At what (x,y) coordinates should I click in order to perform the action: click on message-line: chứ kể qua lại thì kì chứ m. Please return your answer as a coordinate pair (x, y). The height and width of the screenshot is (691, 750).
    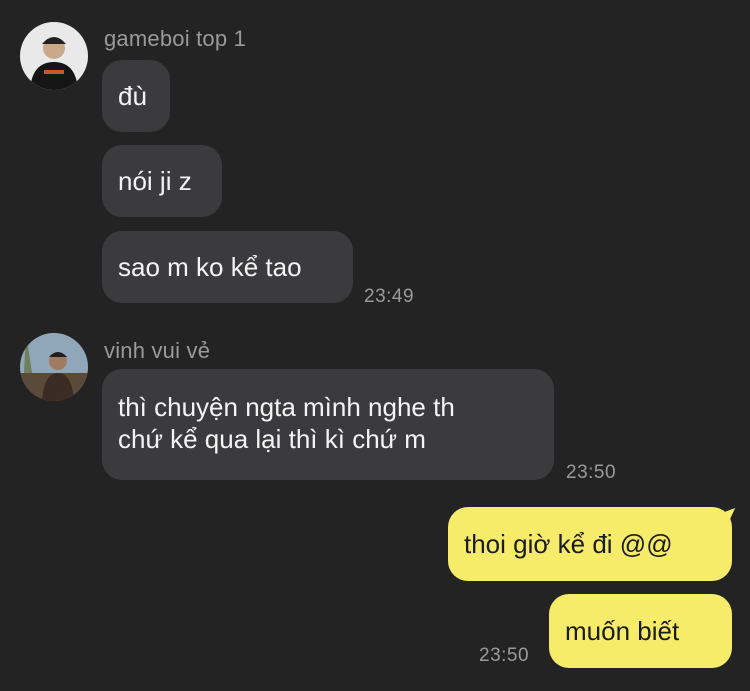
    Looking at the image, I should click on (272, 439).